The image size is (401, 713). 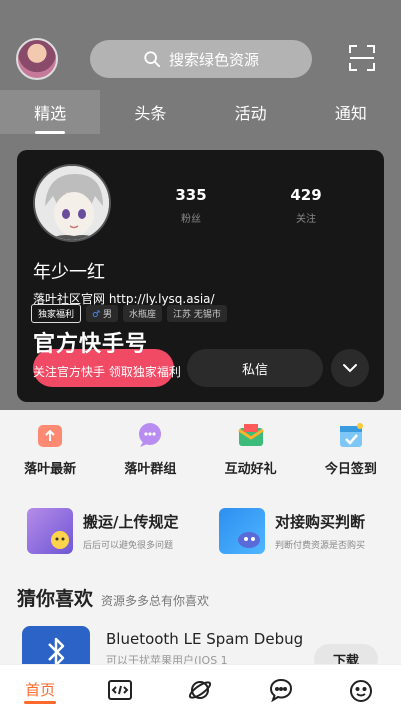 What do you see at coordinates (351, 435) in the screenshot?
I see `calendar-check-icon` at bounding box center [351, 435].